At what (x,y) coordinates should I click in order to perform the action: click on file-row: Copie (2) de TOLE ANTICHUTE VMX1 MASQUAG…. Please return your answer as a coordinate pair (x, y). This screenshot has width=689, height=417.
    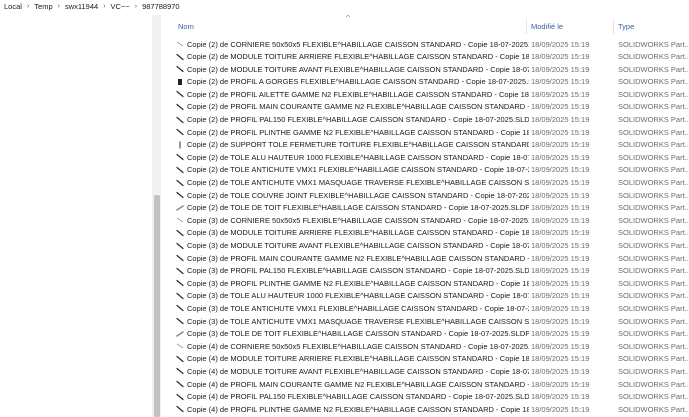
    Looking at the image, I should click on (429, 183).